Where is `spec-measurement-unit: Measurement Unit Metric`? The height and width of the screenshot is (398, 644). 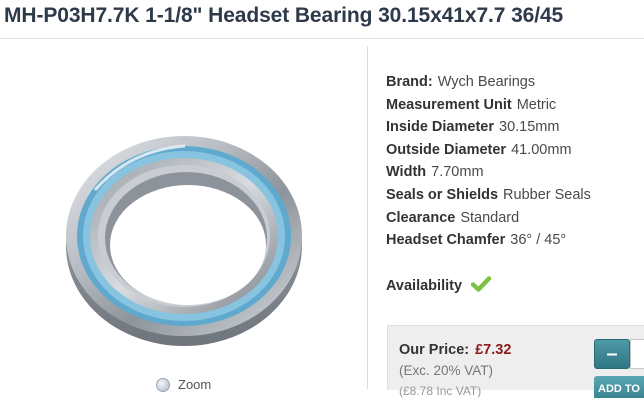 spec-measurement-unit: Measurement Unit Metric is located at coordinates (488, 105).